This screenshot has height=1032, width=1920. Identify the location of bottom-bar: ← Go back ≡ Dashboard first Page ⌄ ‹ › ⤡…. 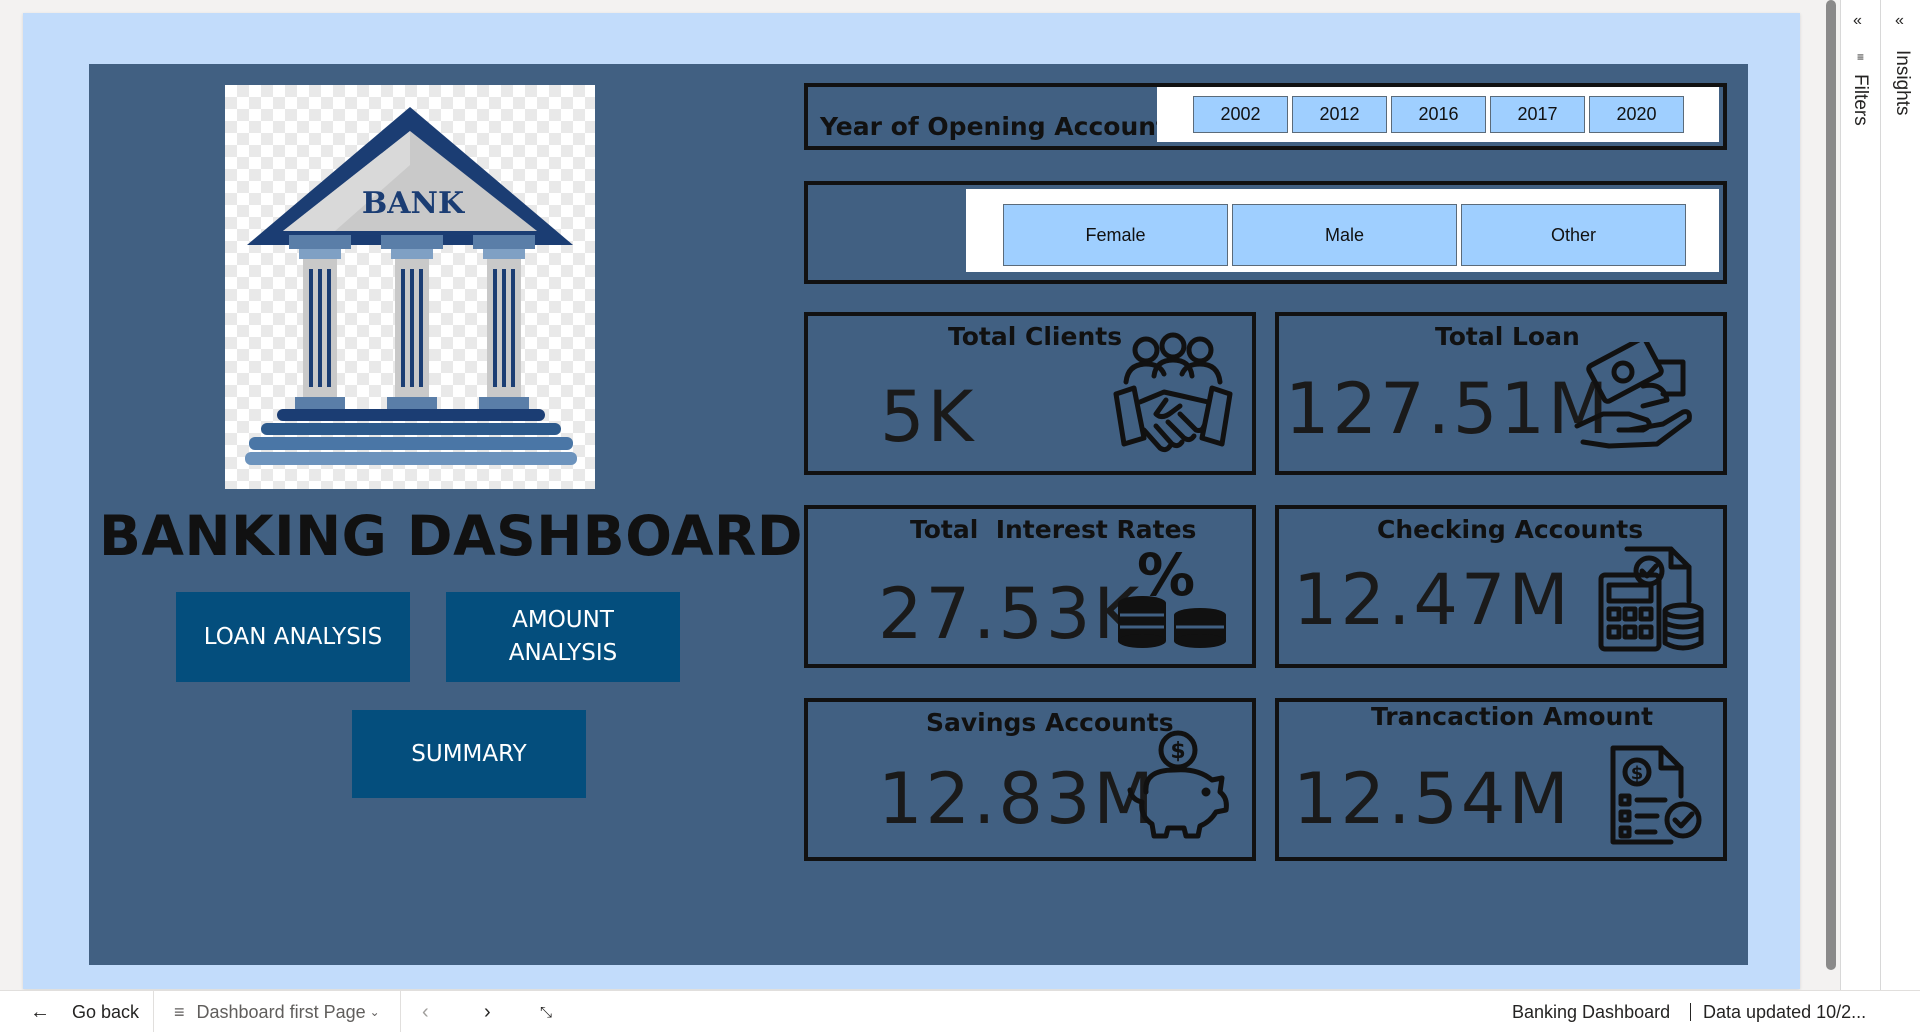
(960, 1011).